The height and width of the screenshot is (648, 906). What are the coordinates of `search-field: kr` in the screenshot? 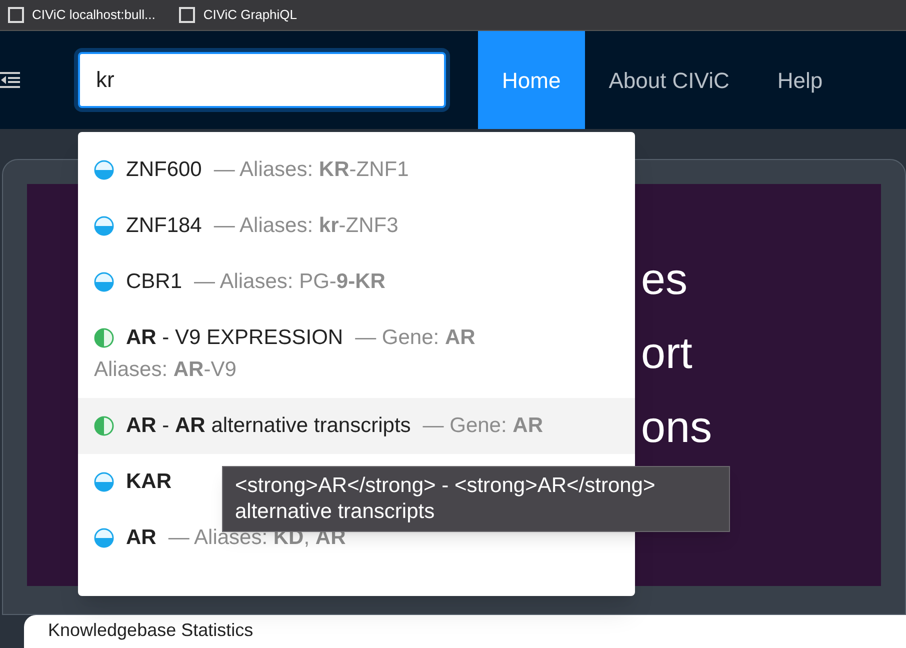 It's located at (262, 80).